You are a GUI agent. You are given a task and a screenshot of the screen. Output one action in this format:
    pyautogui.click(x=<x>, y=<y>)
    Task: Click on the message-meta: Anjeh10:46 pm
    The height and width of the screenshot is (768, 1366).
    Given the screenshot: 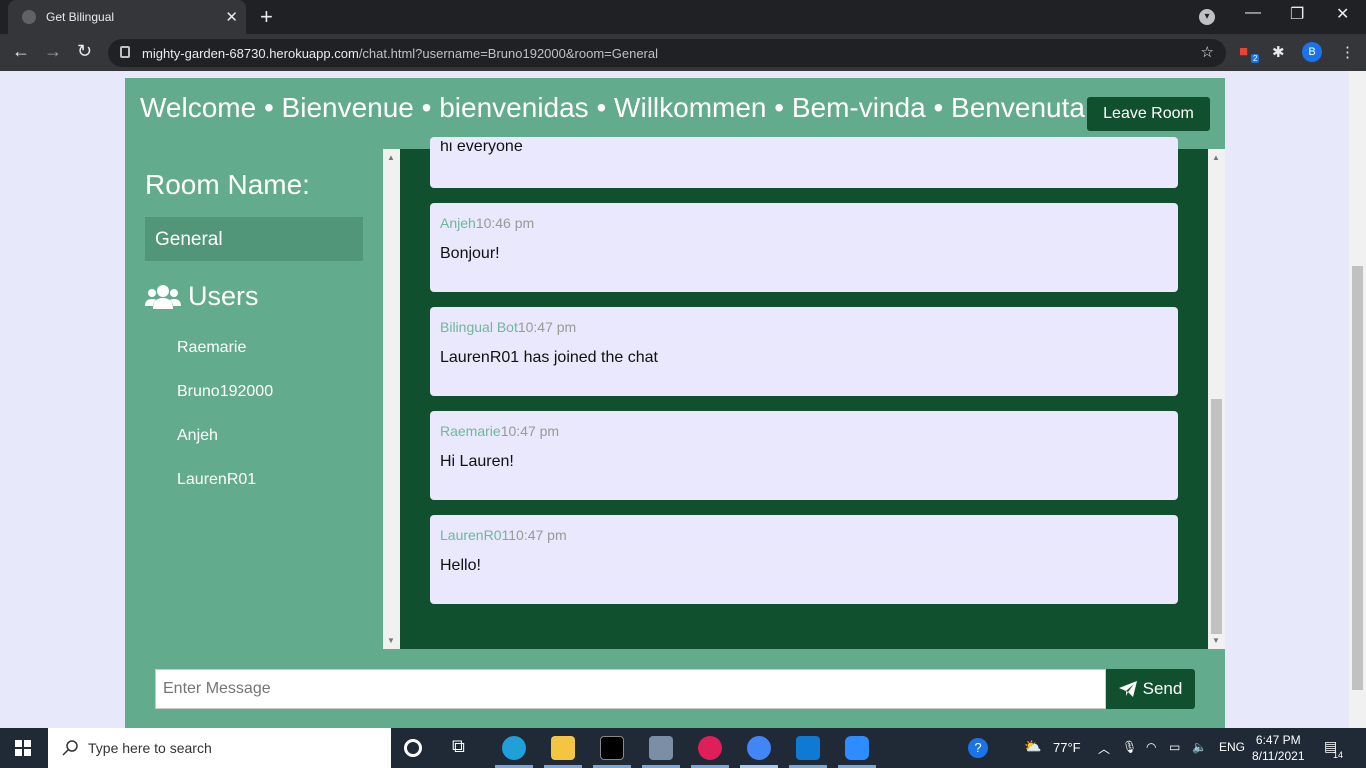 What is the action you would take?
    pyautogui.click(x=804, y=225)
    